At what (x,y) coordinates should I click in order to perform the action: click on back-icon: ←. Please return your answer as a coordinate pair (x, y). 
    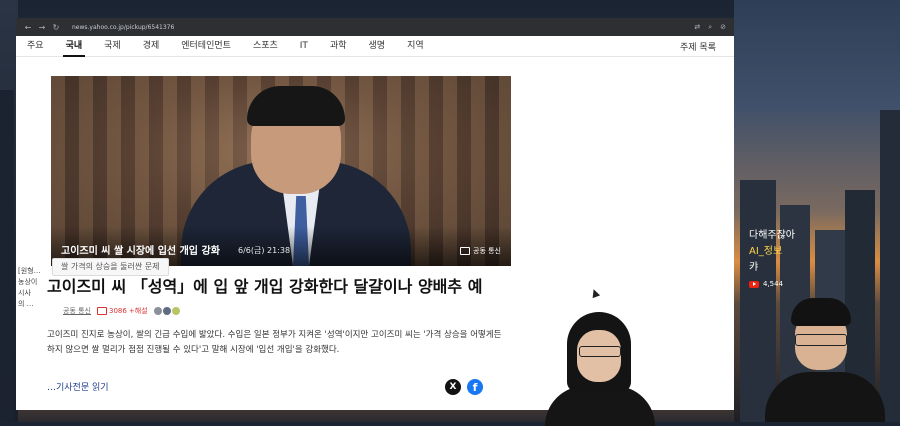
    Looking at the image, I should click on (28, 27).